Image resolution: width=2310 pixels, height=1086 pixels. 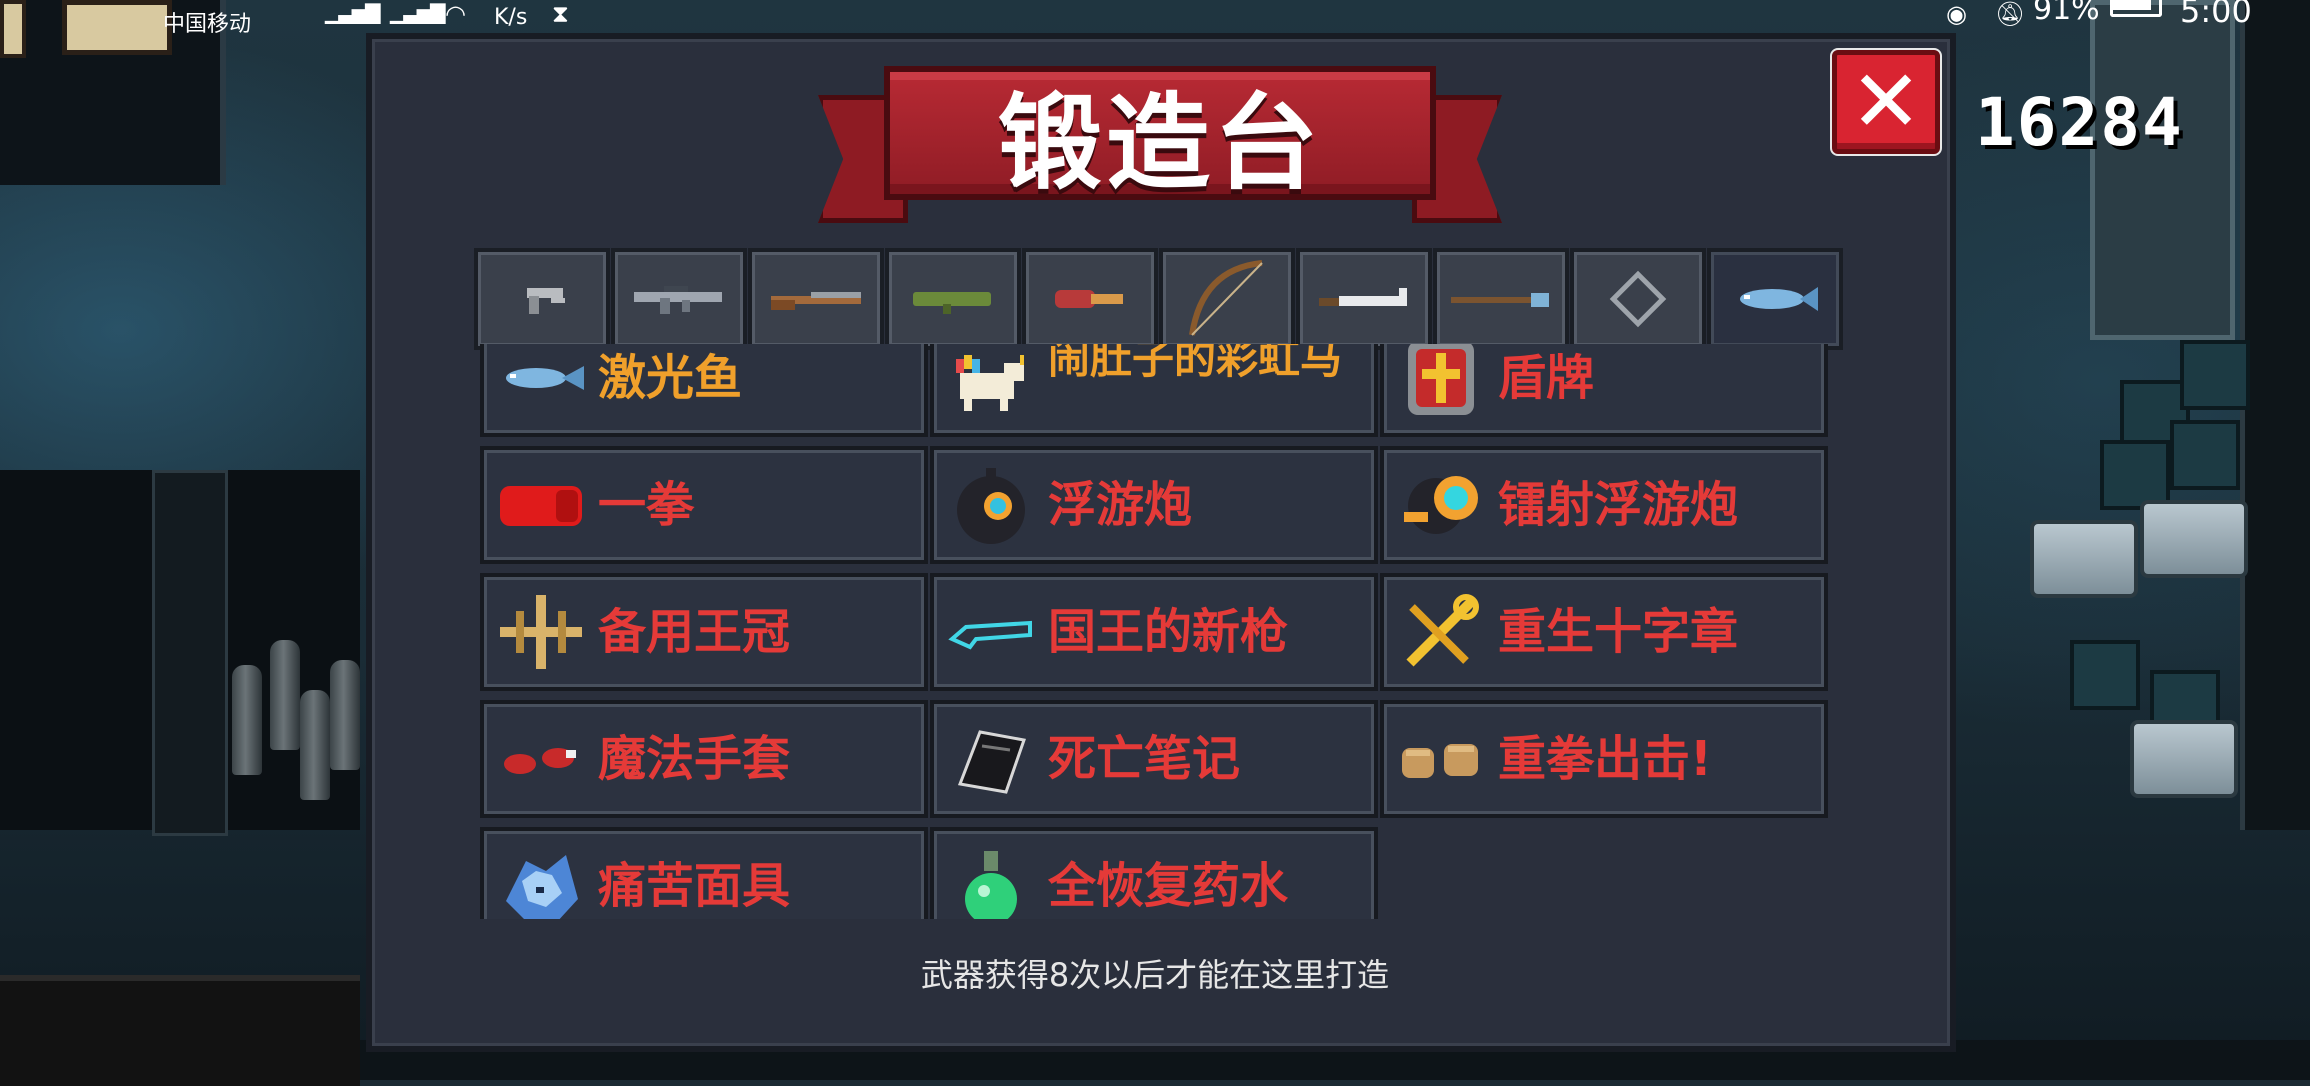 What do you see at coordinates (1779, 299) in the screenshot?
I see `fish-icon` at bounding box center [1779, 299].